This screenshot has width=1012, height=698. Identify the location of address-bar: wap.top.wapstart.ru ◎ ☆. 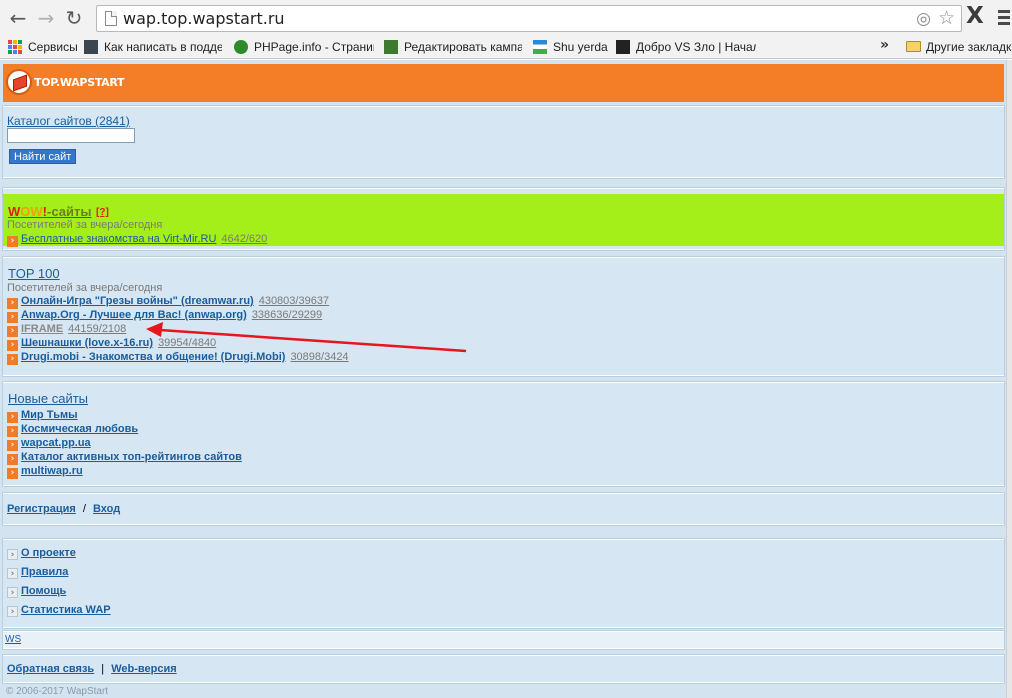
(529, 18).